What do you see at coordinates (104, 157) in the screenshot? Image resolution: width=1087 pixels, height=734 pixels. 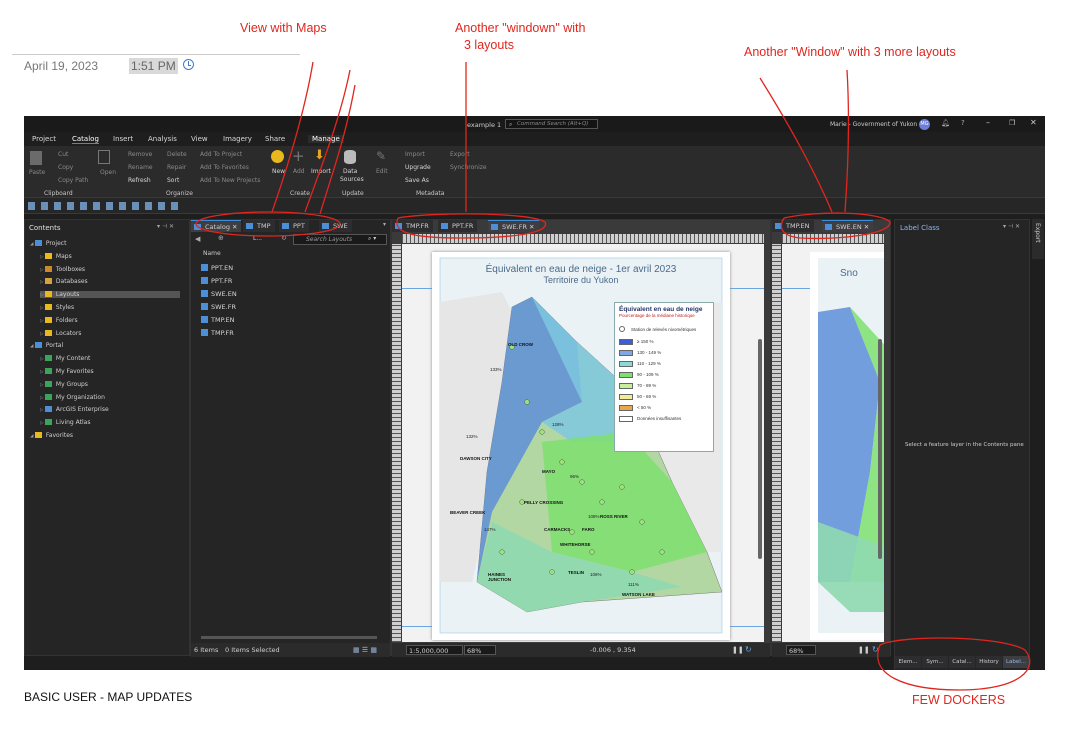 I see `open-icon` at bounding box center [104, 157].